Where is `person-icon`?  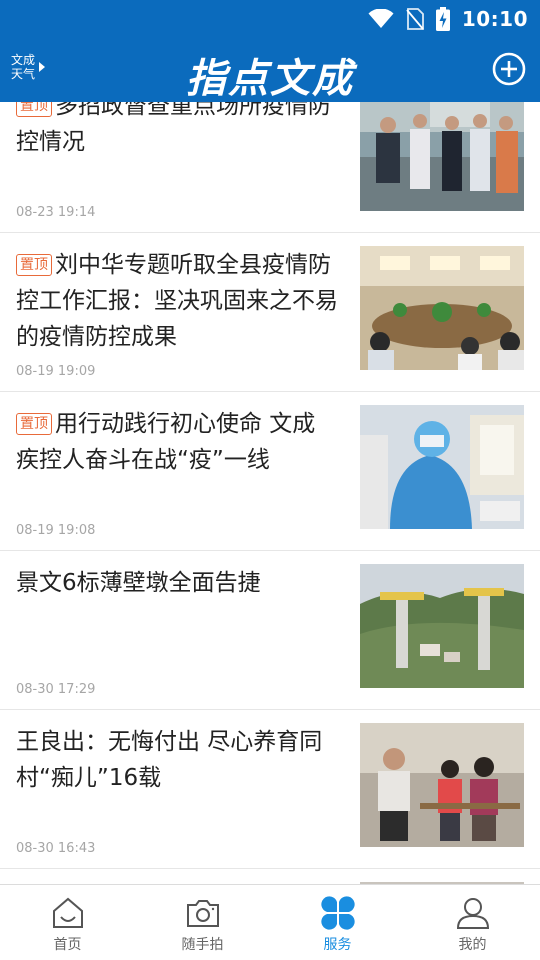 person-icon is located at coordinates (472, 913).